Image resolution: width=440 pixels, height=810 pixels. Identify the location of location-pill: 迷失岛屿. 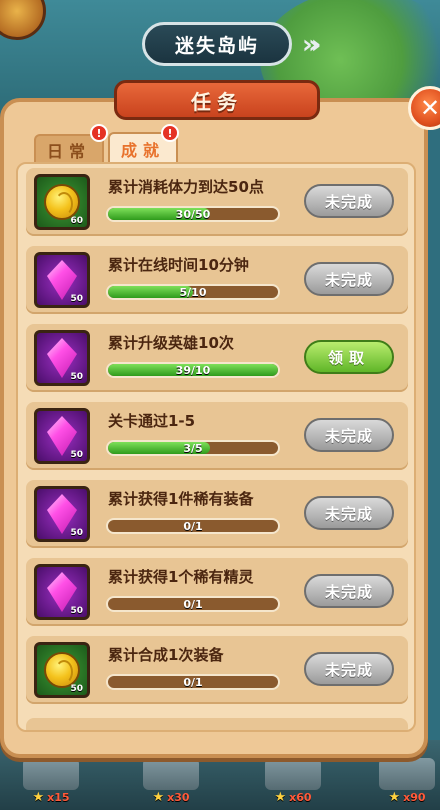
(217, 44).